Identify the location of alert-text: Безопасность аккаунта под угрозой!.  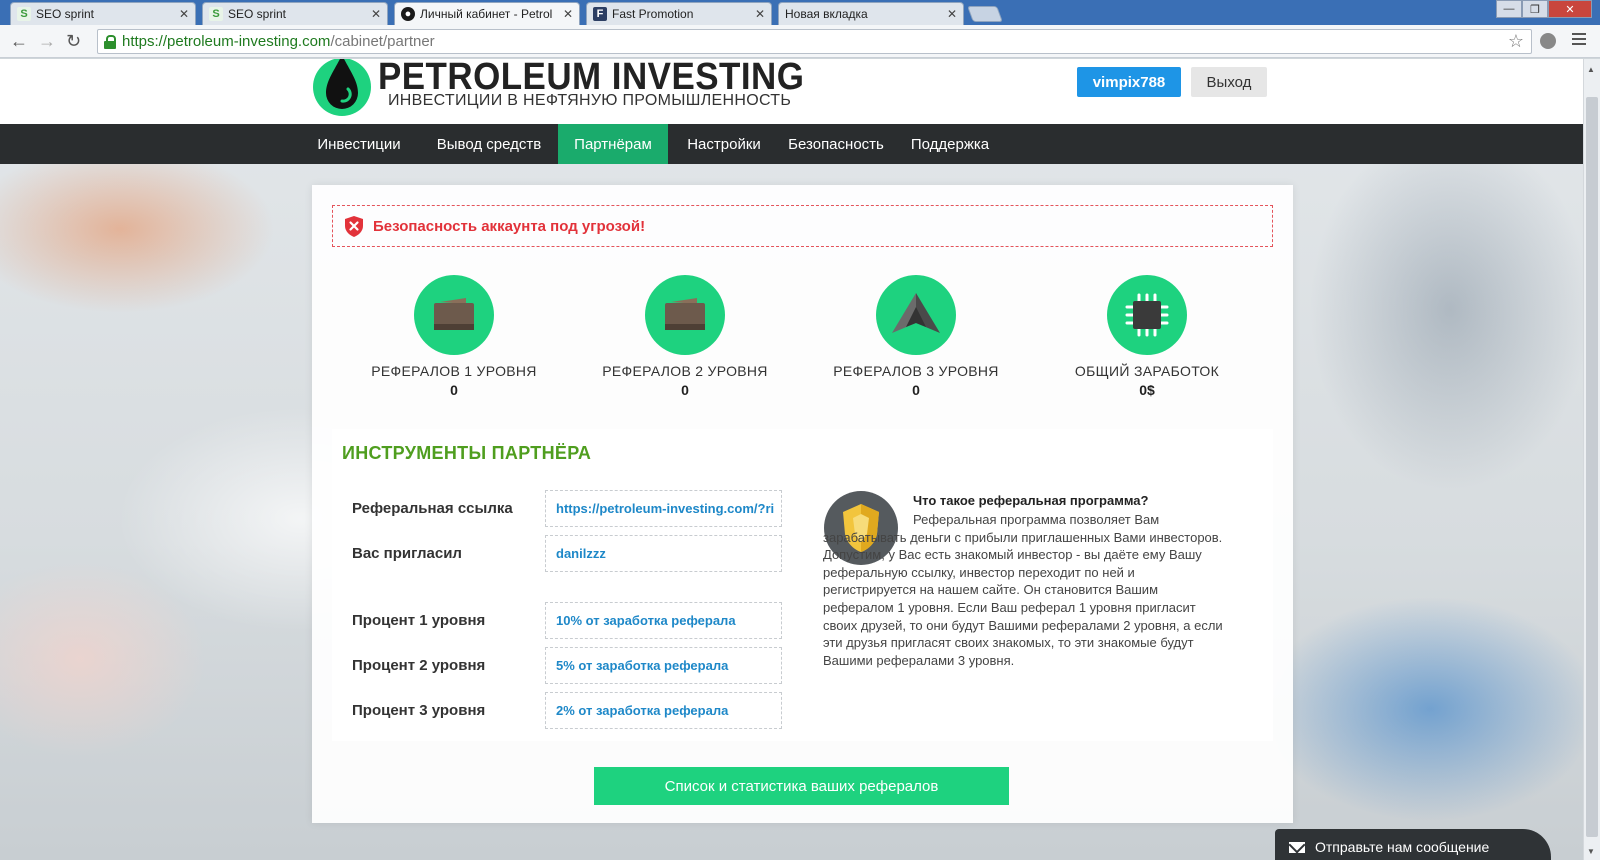
(509, 226).